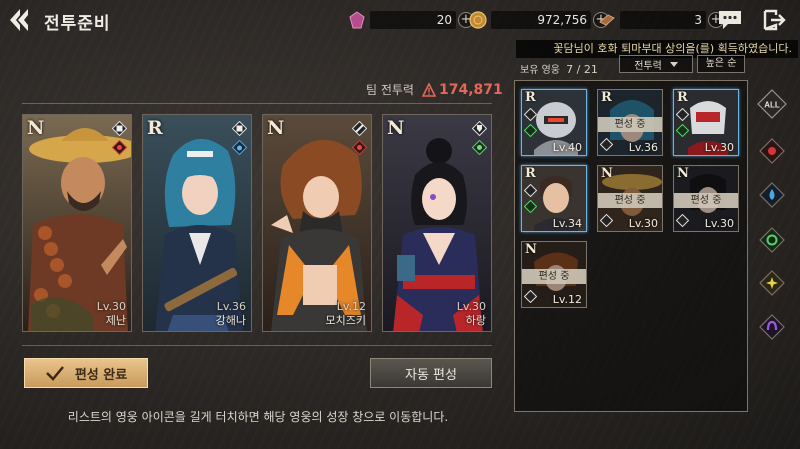  I want to click on diamond-frame-icon: ALL, so click(772, 104).